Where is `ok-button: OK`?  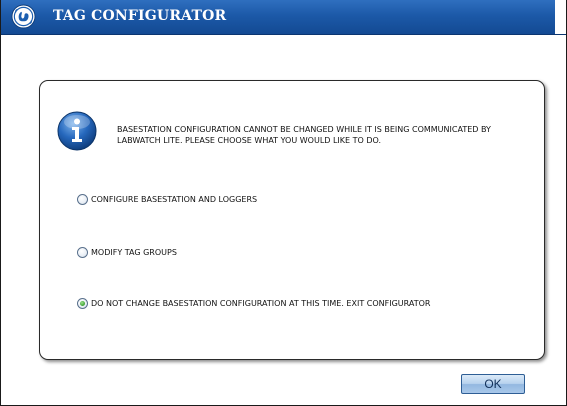 ok-button: OK is located at coordinates (493, 384).